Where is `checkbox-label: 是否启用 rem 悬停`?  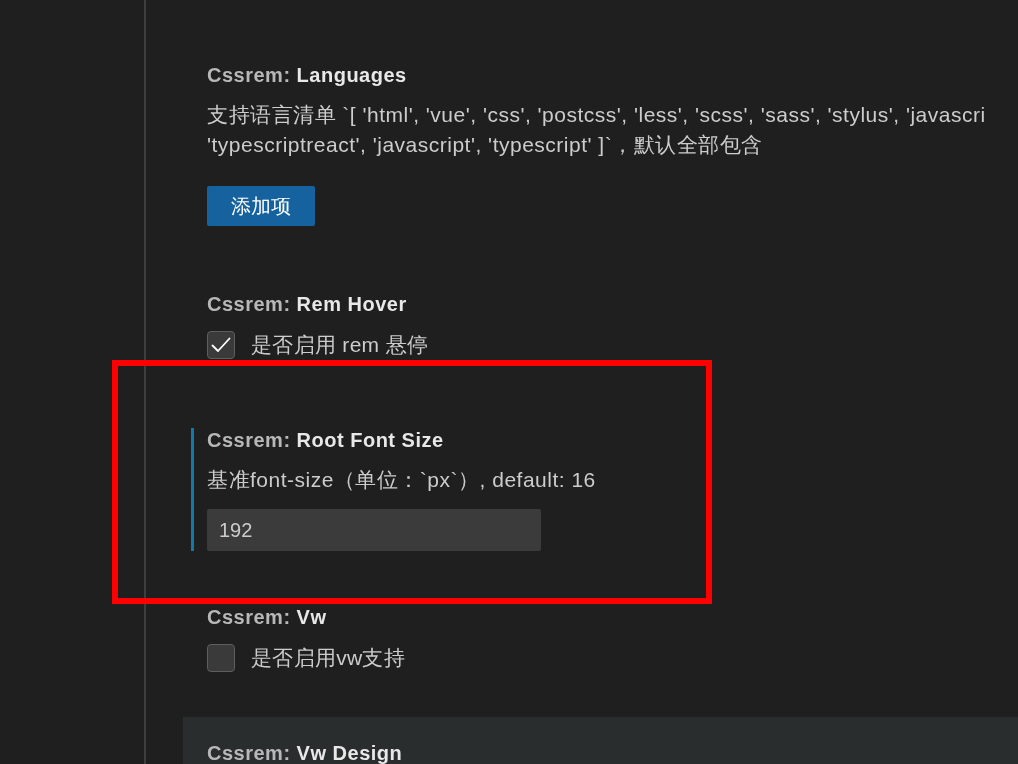 checkbox-label: 是否启用 rem 悬停 is located at coordinates (340, 345).